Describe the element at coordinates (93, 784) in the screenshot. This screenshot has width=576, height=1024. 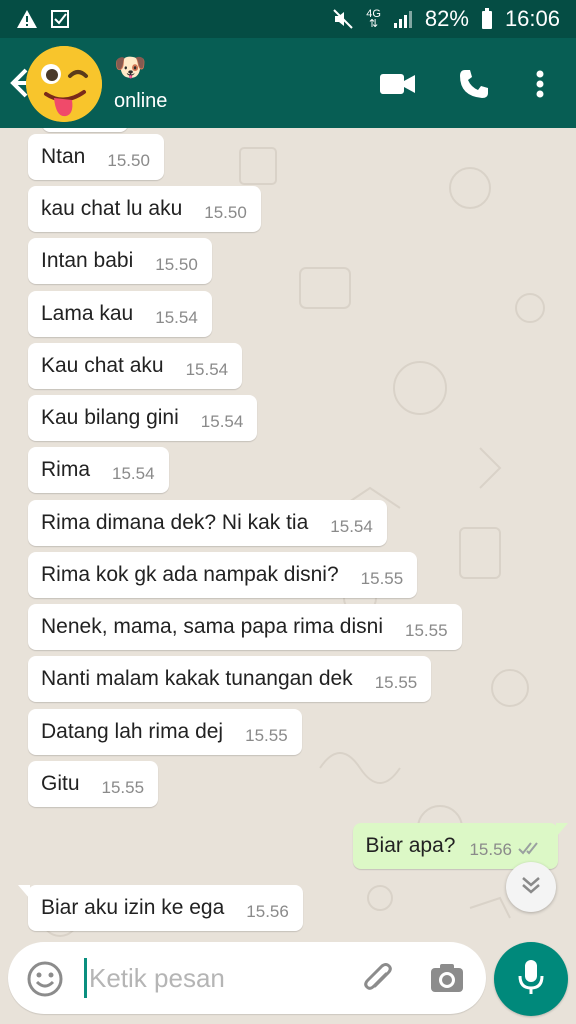
I see `message-bubble-incoming: Gitu 15.55` at that location.